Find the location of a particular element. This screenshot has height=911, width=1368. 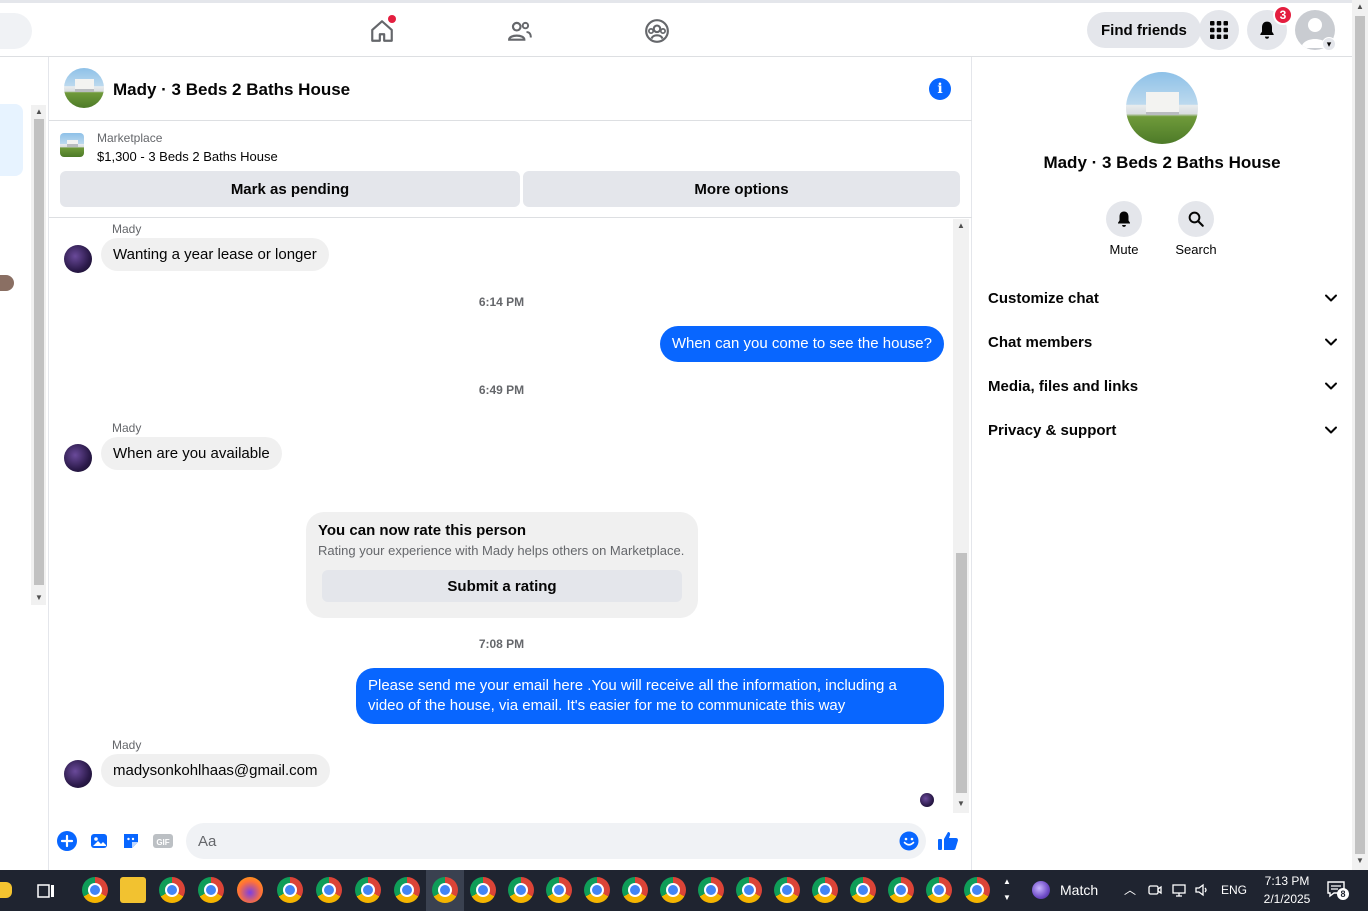

left-scrollbar: ▲ ▼ is located at coordinates (38, 355).